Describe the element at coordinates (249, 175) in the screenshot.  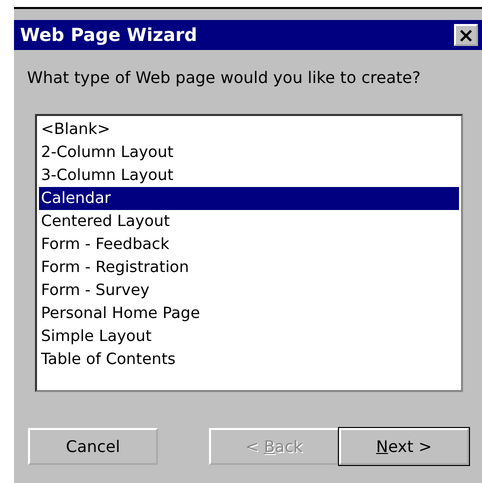
I see `list-item: 3-Column Layout` at that location.